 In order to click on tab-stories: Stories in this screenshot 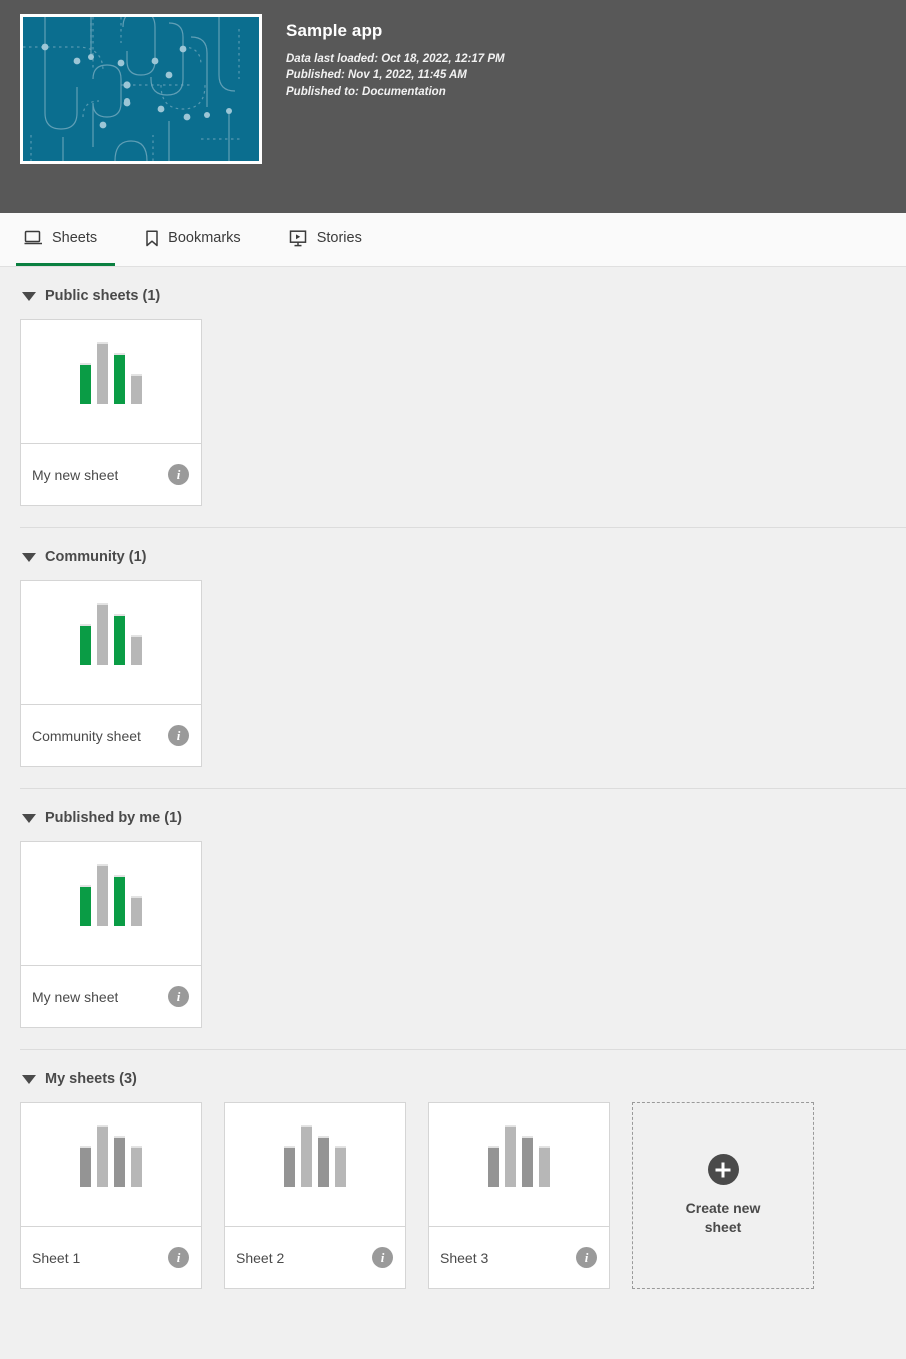, I will do `click(330, 239)`.